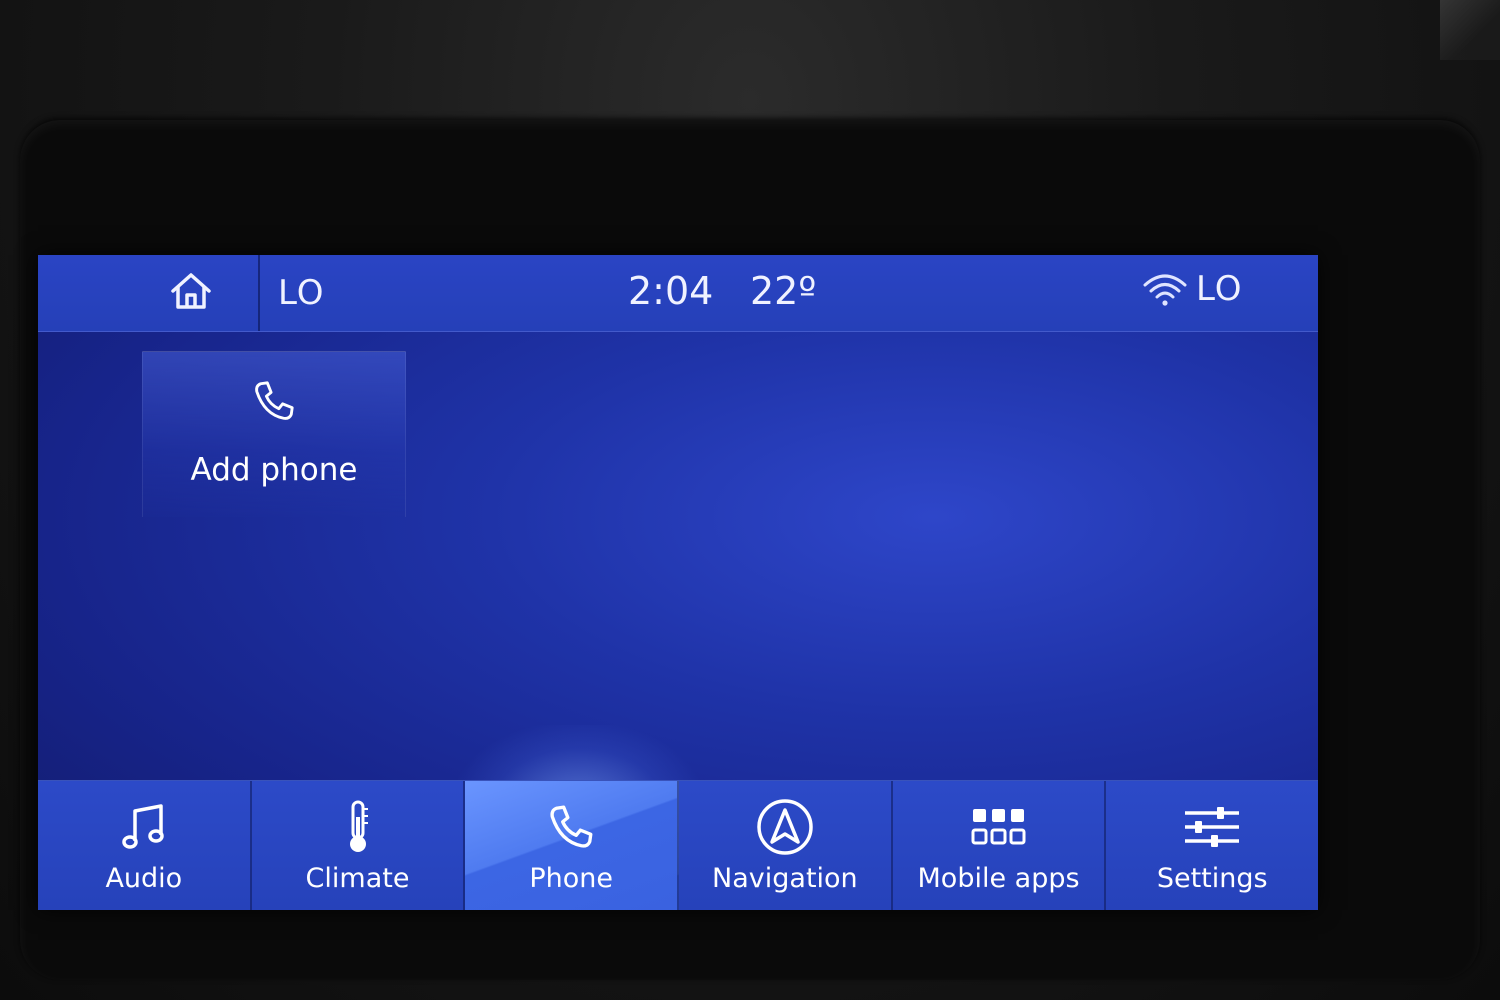 The height and width of the screenshot is (1000, 1500). Describe the element at coordinates (571, 878) in the screenshot. I see `nav-label-phone: Phone` at that location.